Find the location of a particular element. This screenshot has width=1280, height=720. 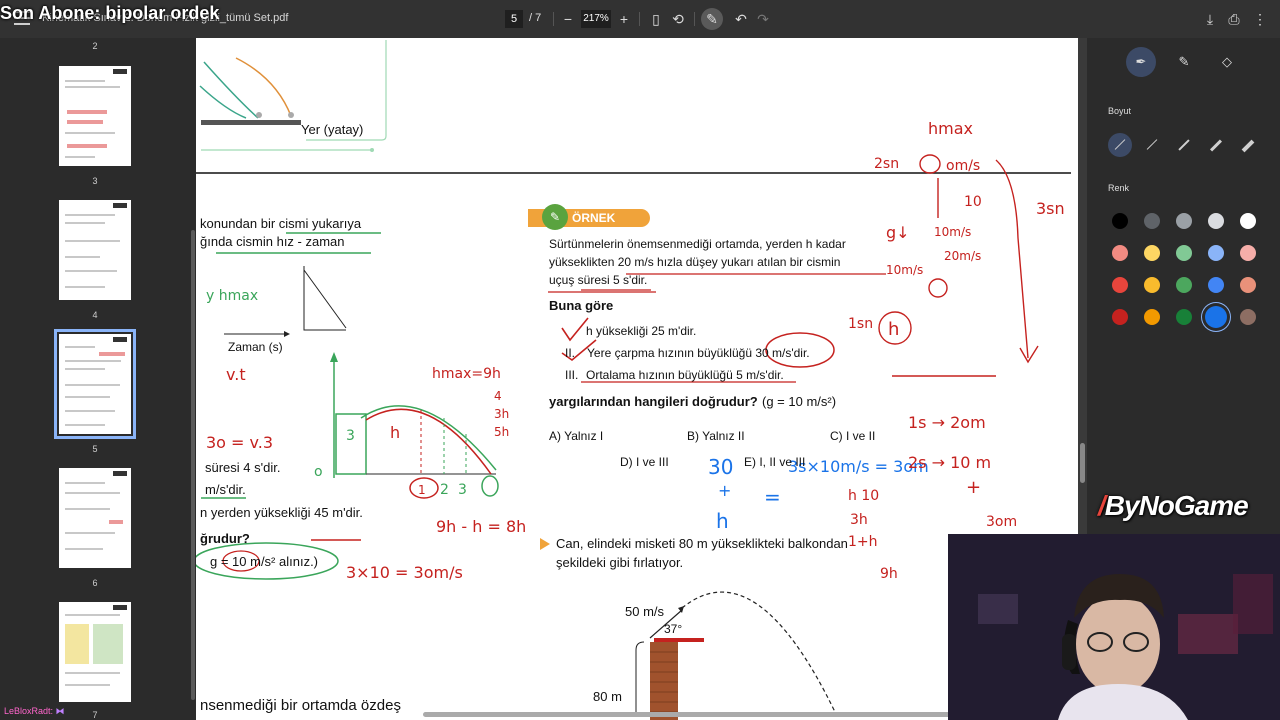

zoom-out-icon: − is located at coordinates (568, 19).